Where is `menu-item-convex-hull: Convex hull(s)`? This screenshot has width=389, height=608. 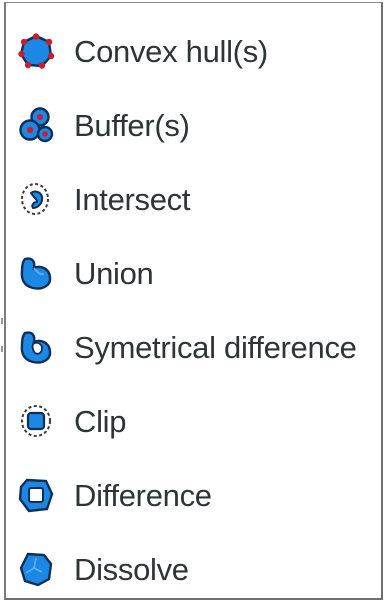
menu-item-convex-hull: Convex hull(s) is located at coordinates (198, 51).